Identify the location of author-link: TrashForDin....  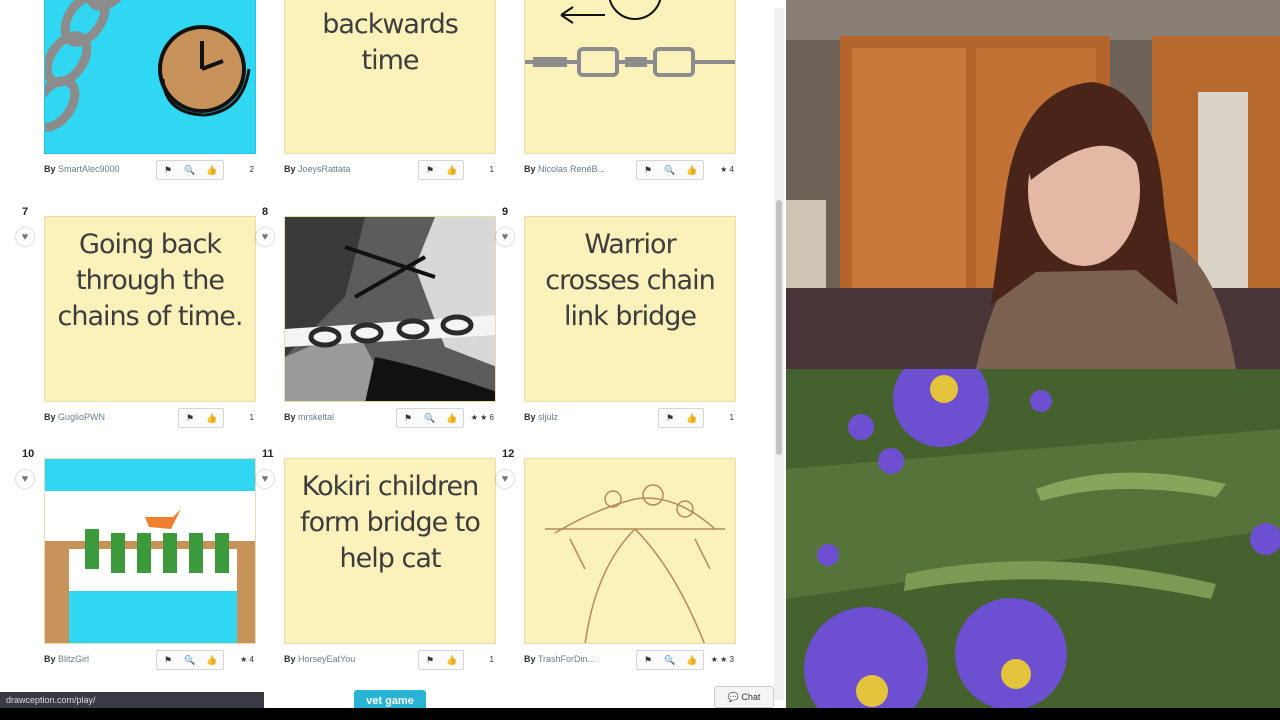
(566, 659).